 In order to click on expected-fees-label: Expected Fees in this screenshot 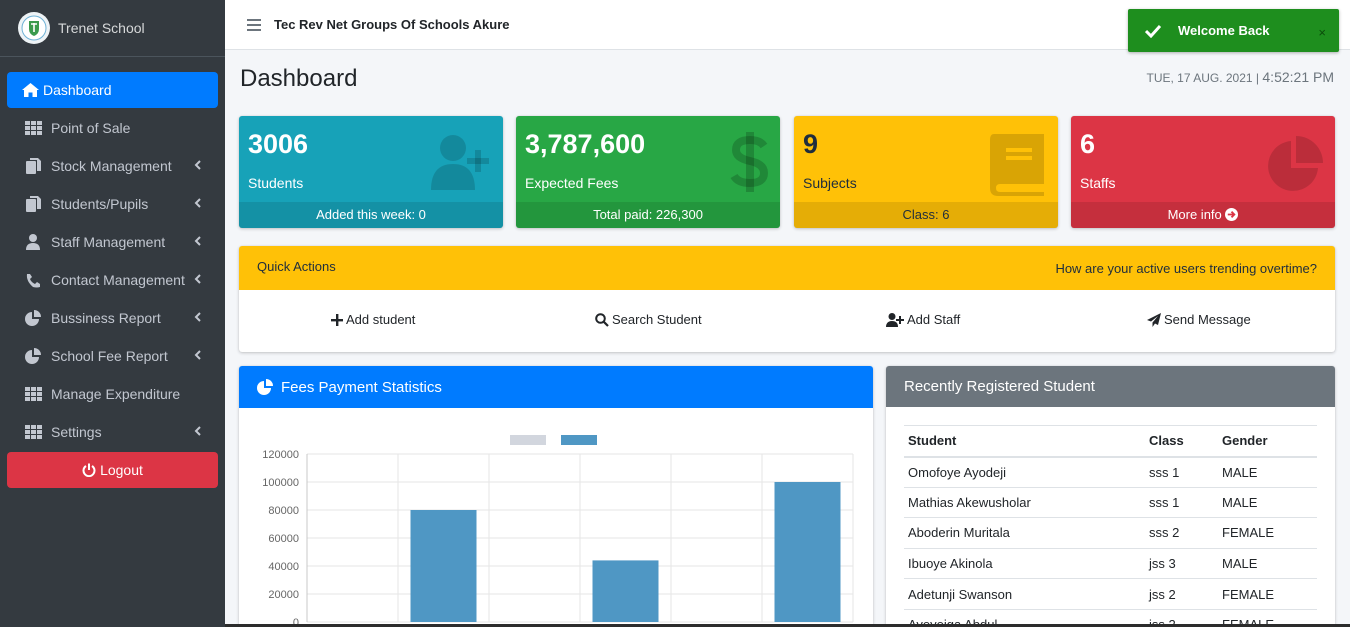, I will do `click(572, 183)`.